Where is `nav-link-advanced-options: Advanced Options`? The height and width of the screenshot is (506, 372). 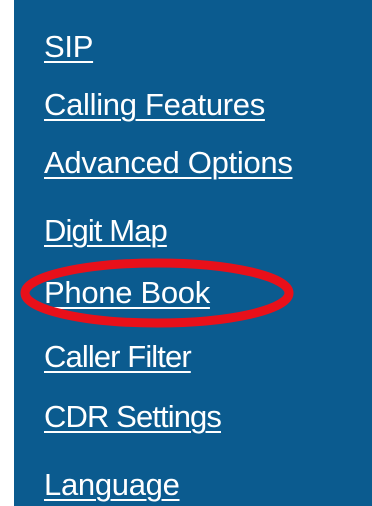
nav-link-advanced-options: Advanced Options is located at coordinates (168, 162).